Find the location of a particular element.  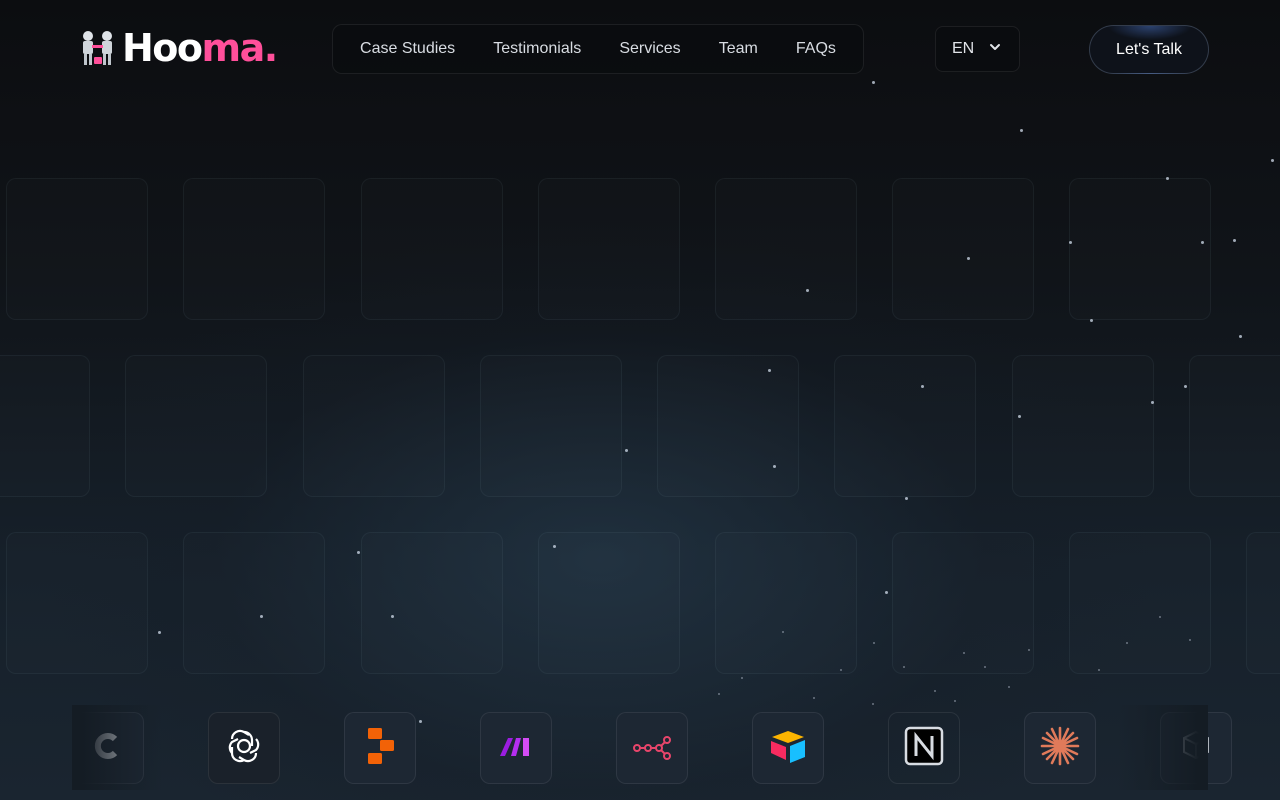

nav-case-studies: Case Studies is located at coordinates (407, 49).